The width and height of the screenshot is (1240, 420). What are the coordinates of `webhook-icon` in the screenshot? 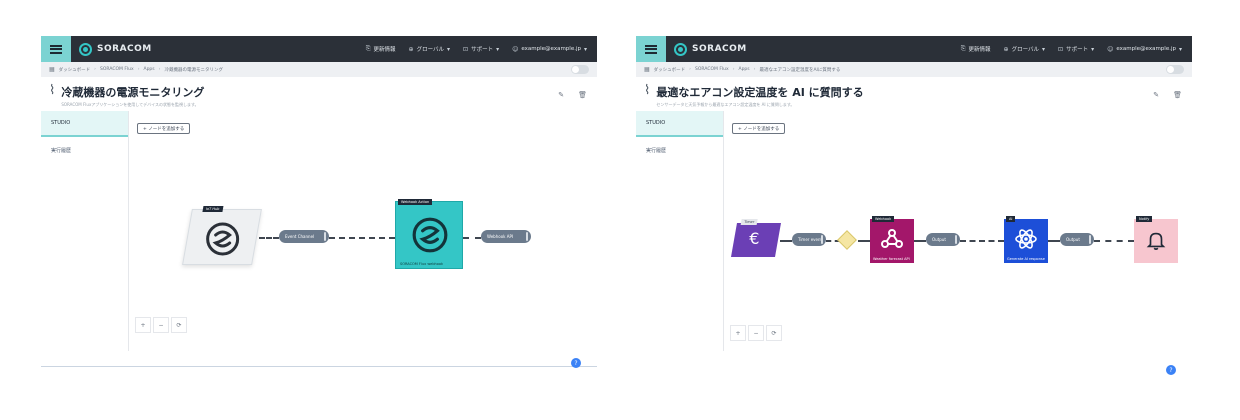 It's located at (892, 238).